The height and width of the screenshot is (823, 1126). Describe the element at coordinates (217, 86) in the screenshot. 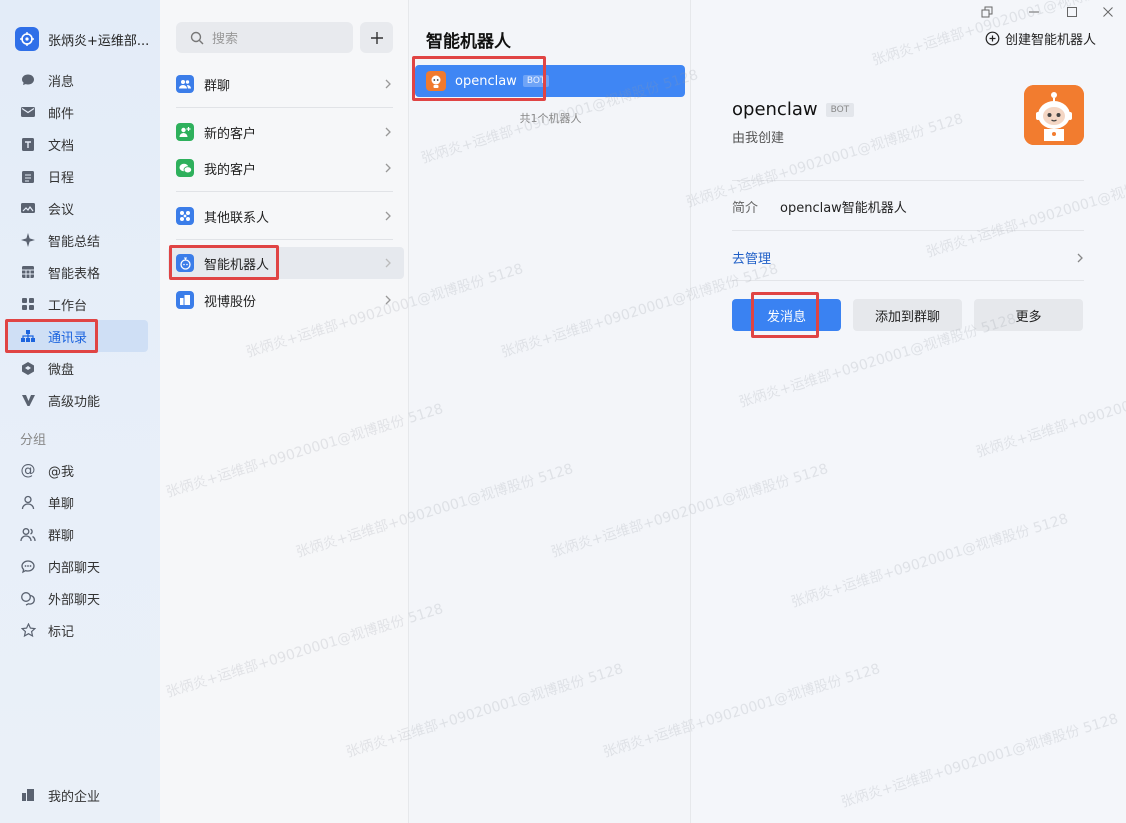

I see `contact-label: 群聊` at that location.